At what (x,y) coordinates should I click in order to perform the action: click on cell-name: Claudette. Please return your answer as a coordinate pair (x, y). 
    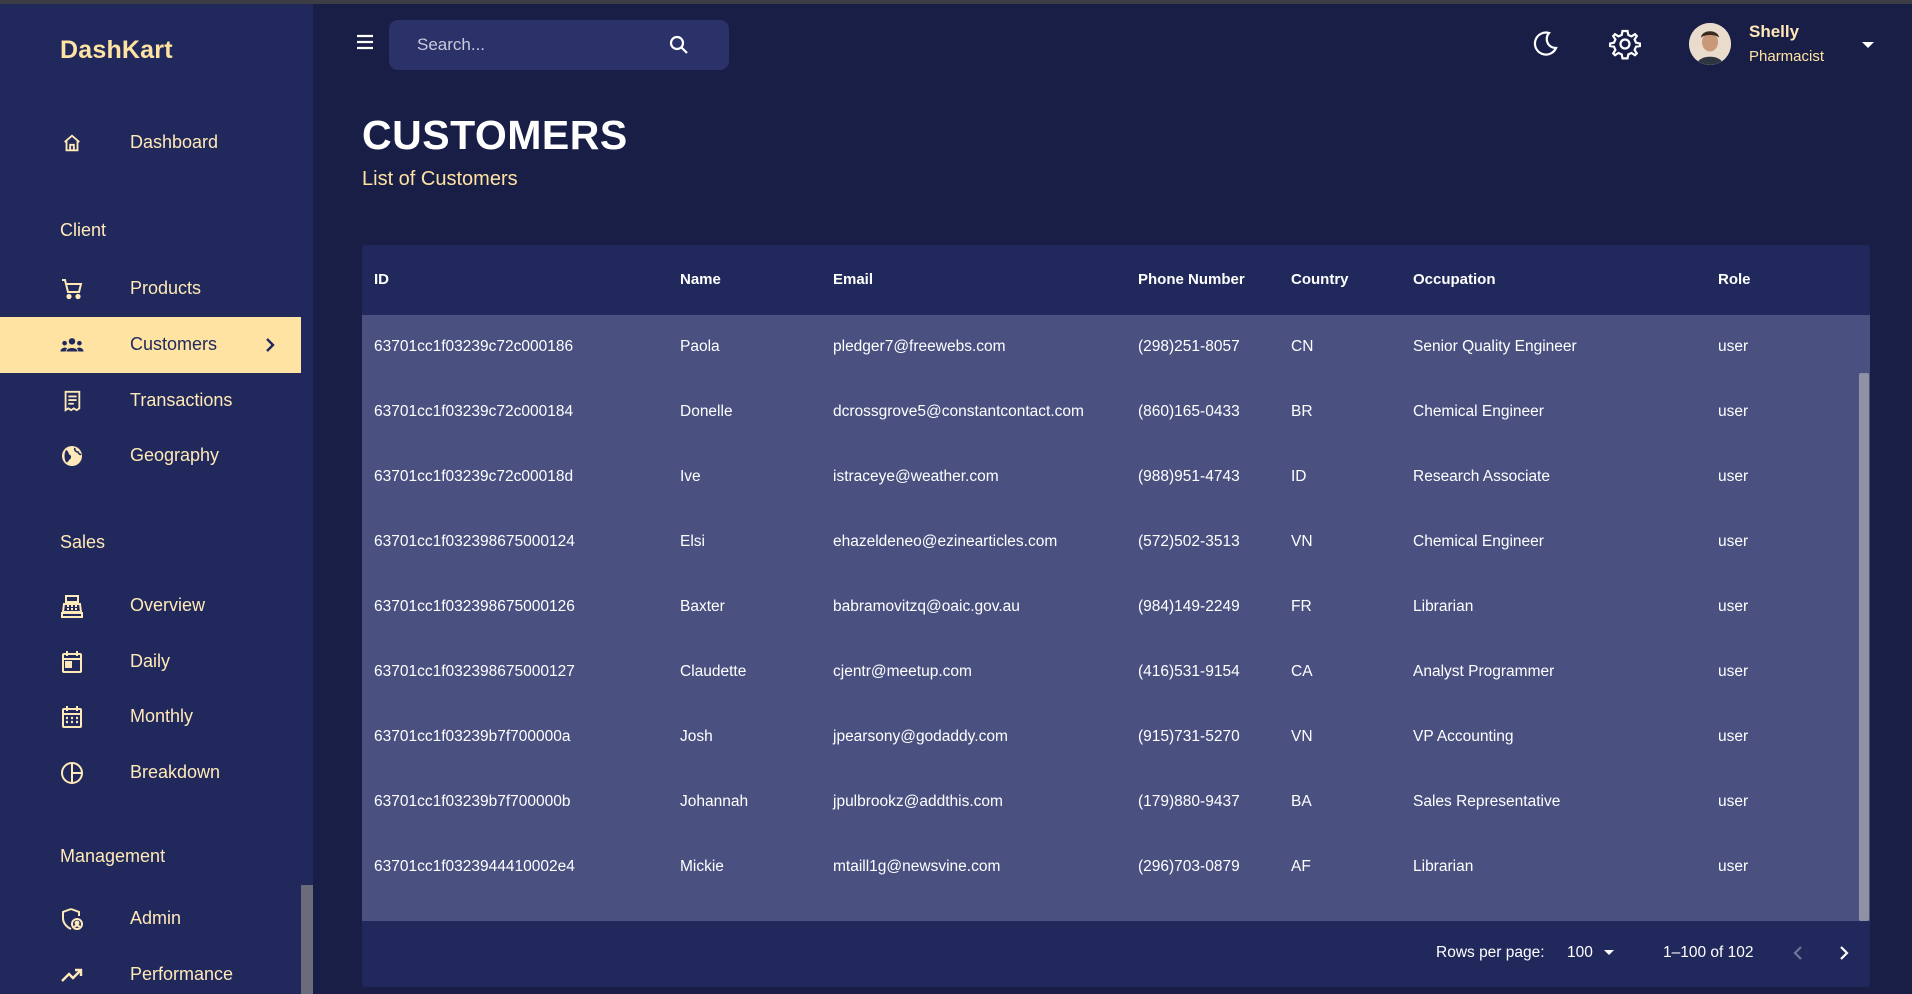
    Looking at the image, I should click on (713, 671).